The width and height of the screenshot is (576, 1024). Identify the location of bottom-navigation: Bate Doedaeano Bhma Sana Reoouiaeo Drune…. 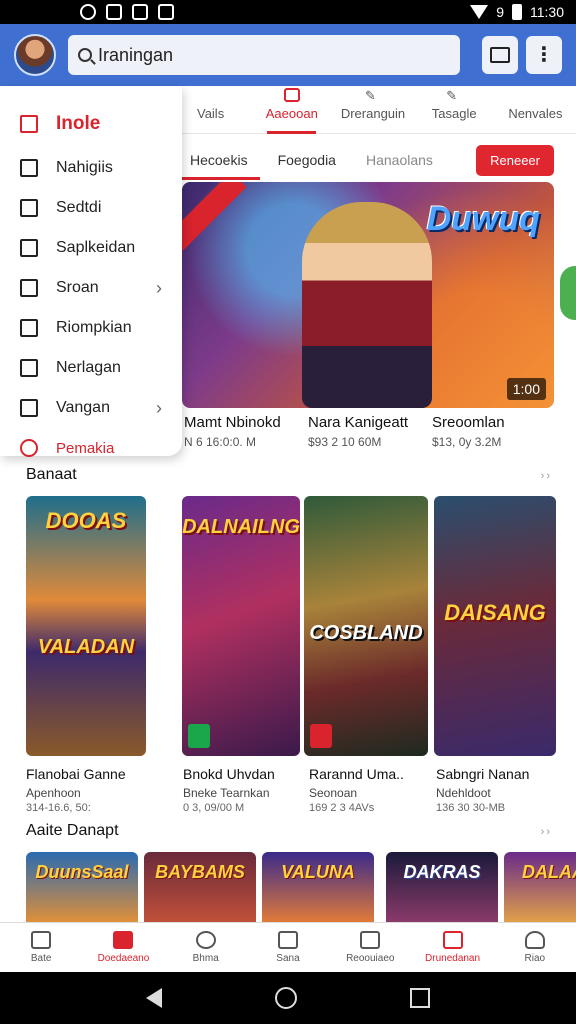
(288, 947).